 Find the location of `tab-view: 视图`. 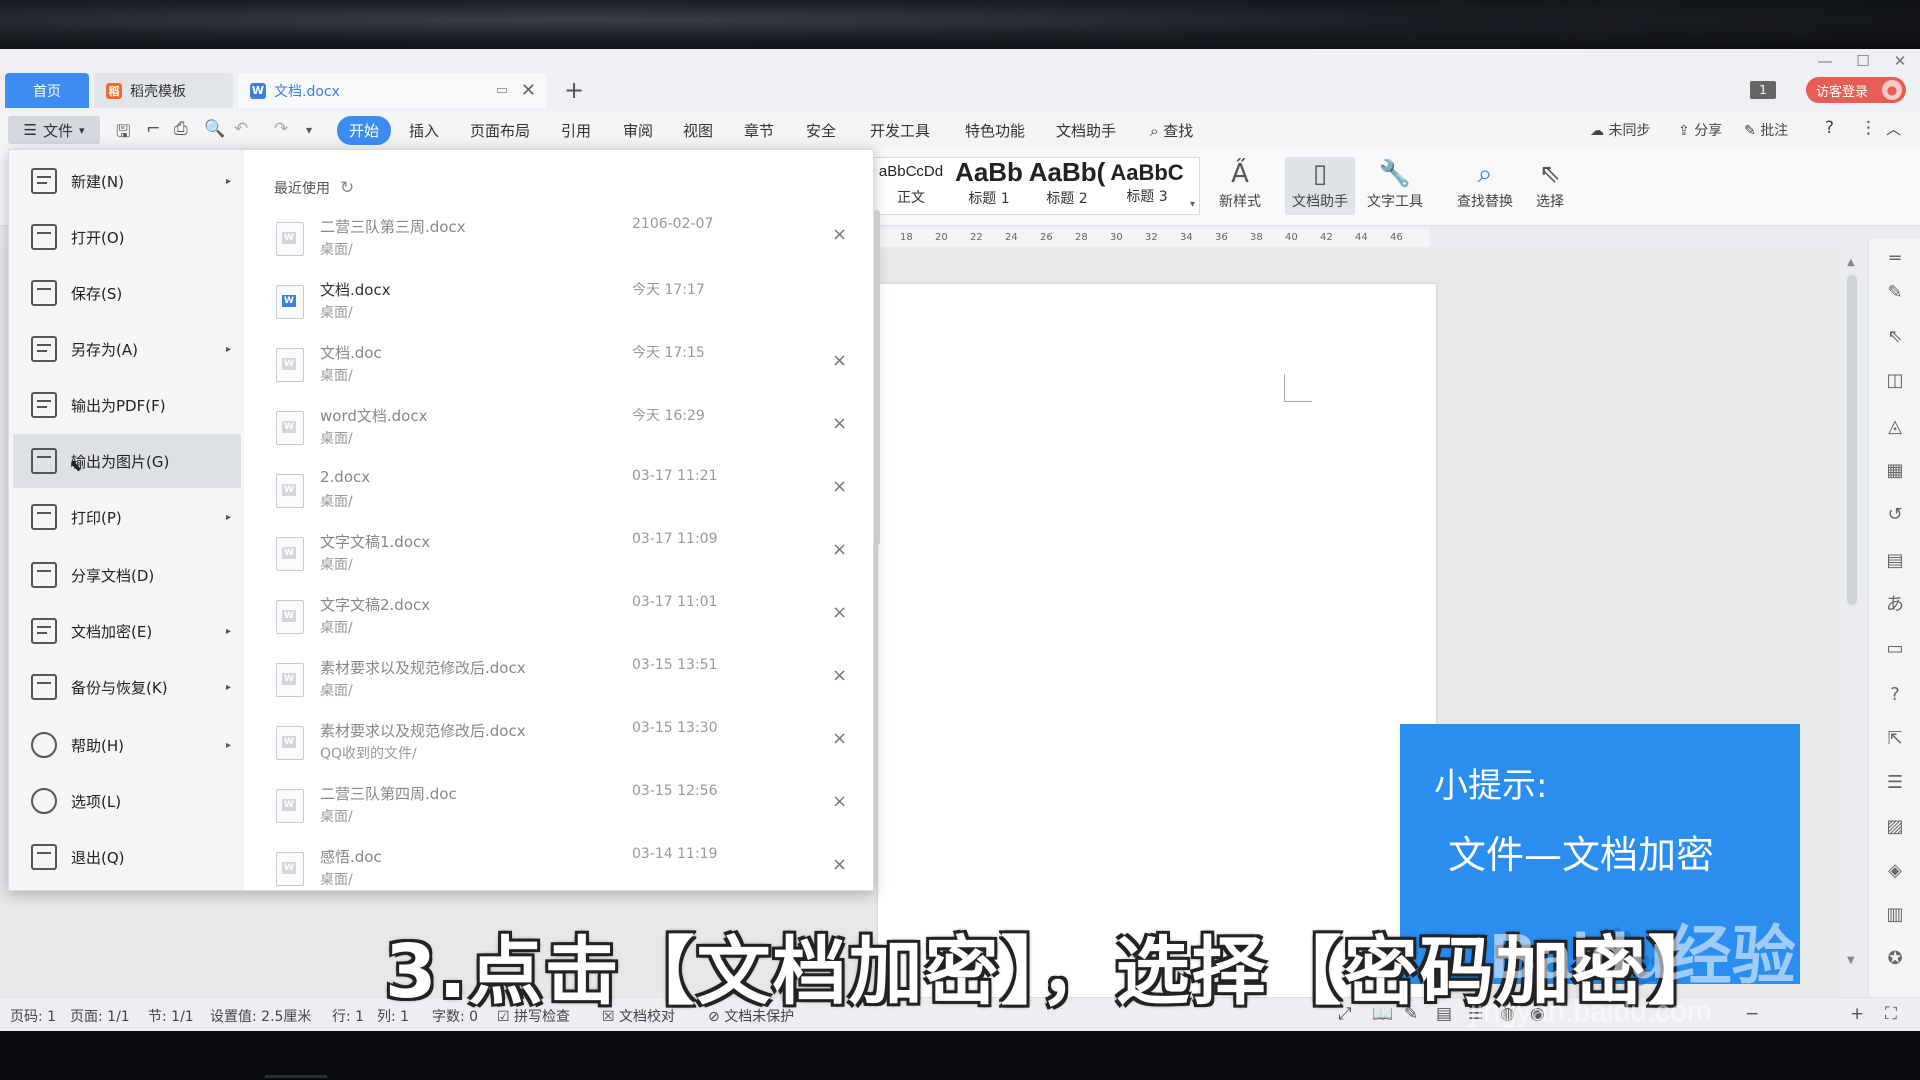

tab-view: 视图 is located at coordinates (698, 130).